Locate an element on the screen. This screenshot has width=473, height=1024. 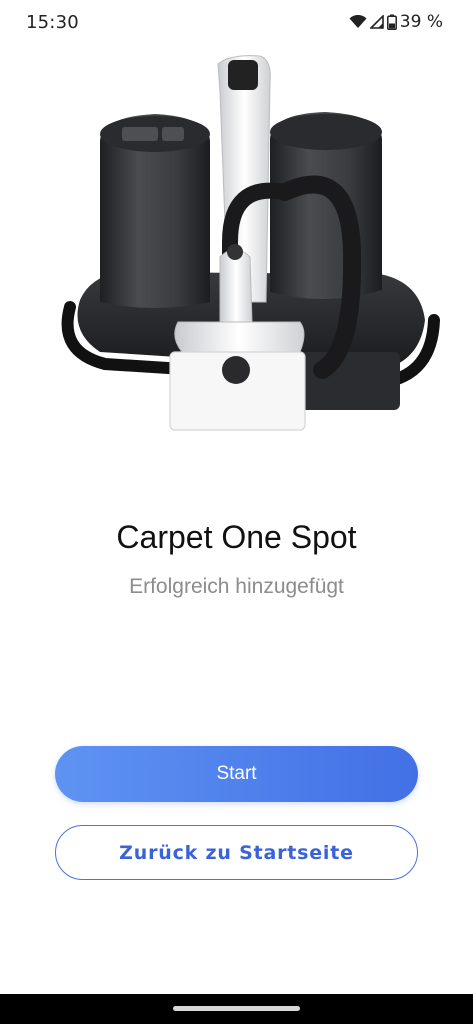
home-gesture-handle is located at coordinates (236, 1008).